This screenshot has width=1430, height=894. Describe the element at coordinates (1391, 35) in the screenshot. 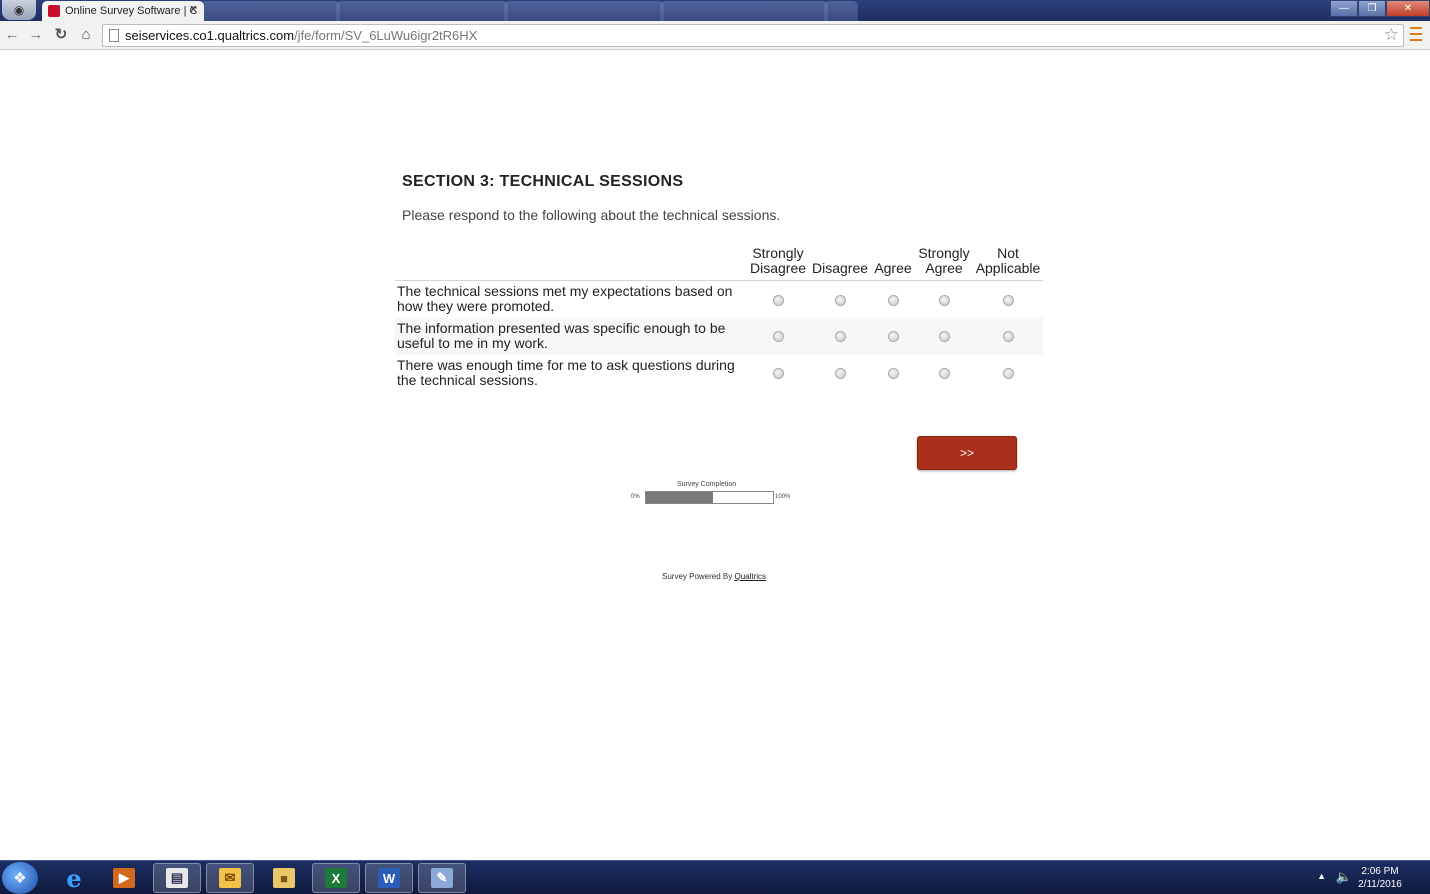

I see `bookmark-star-icon: ☆` at that location.